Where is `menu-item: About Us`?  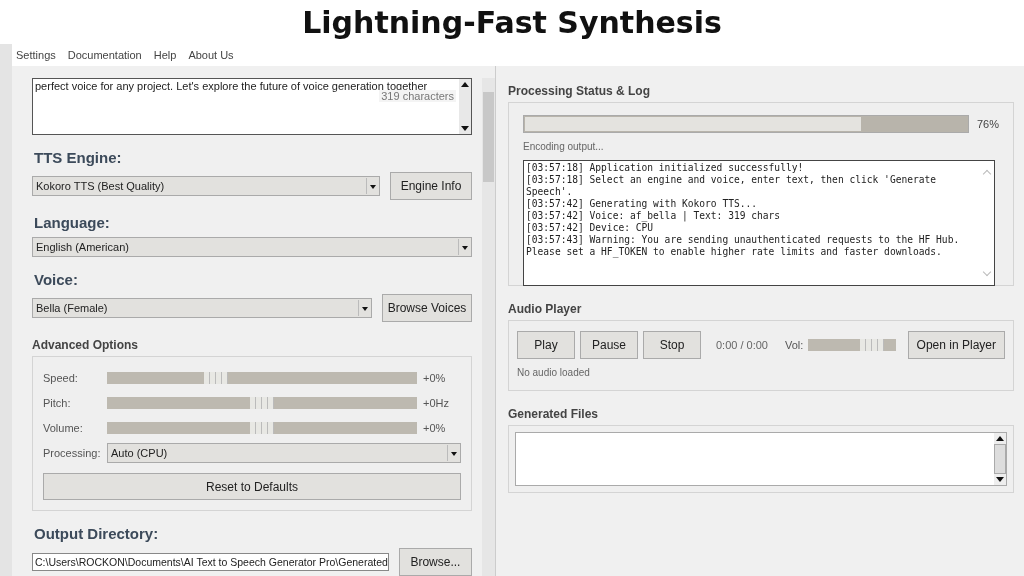 menu-item: About Us is located at coordinates (211, 55).